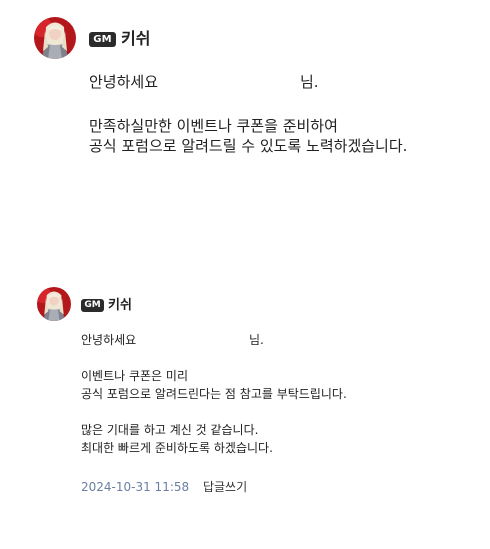  I want to click on comment-line: 만족하실만한 이벤트나 쿠폰을 준비하여, so click(213, 126).